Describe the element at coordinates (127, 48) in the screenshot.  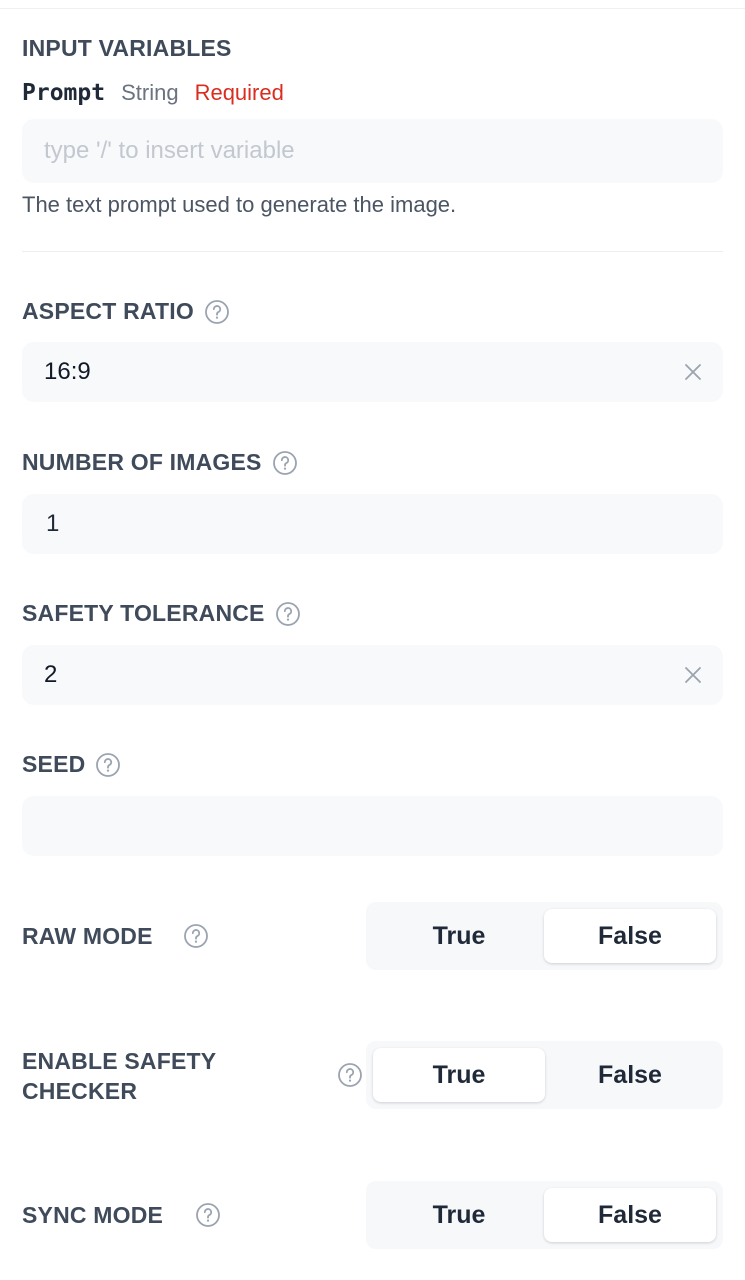
I see `section-title-input-variables: INPUT VARIABLES` at that location.